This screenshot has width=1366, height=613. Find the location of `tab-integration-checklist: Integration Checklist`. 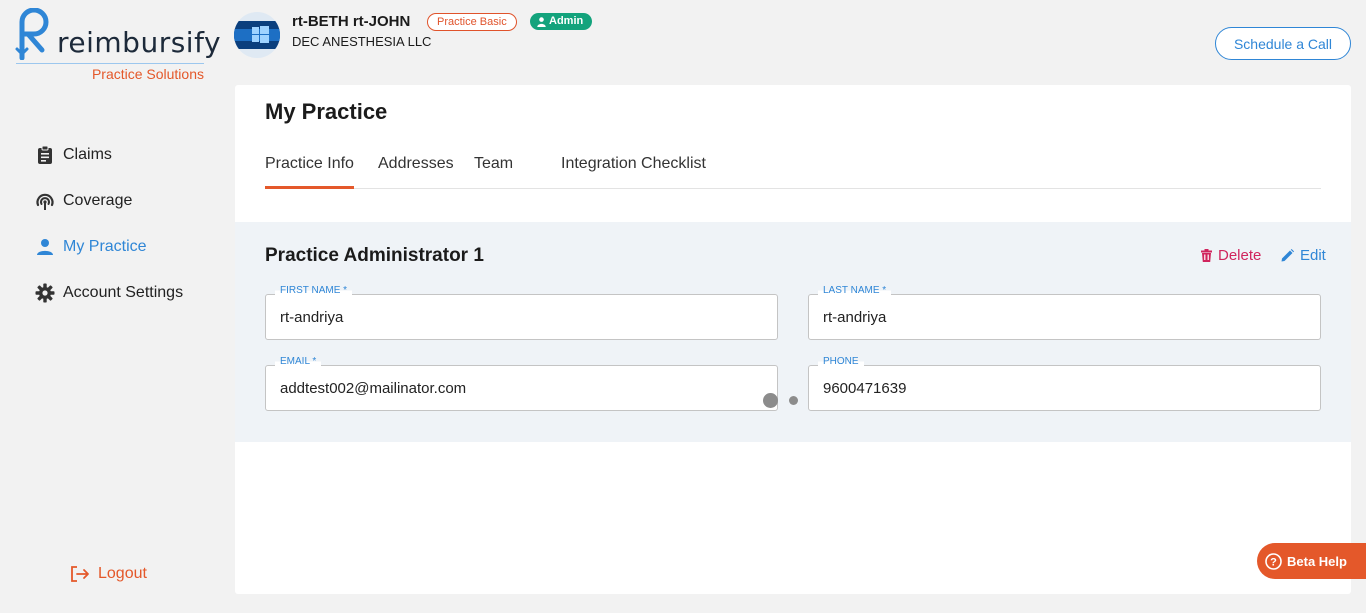

tab-integration-checklist: Integration Checklist is located at coordinates (633, 164).